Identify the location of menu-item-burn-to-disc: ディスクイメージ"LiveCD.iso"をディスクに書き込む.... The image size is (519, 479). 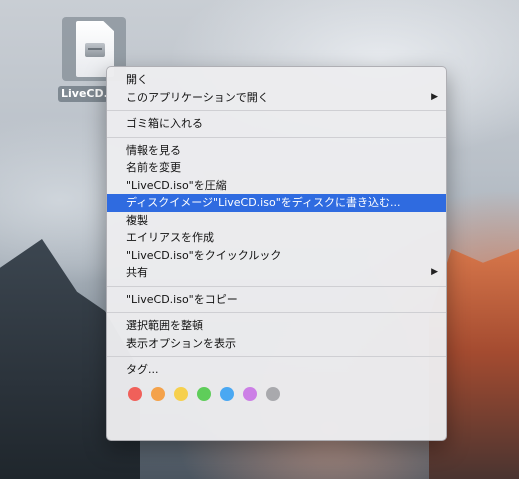
(276, 203).